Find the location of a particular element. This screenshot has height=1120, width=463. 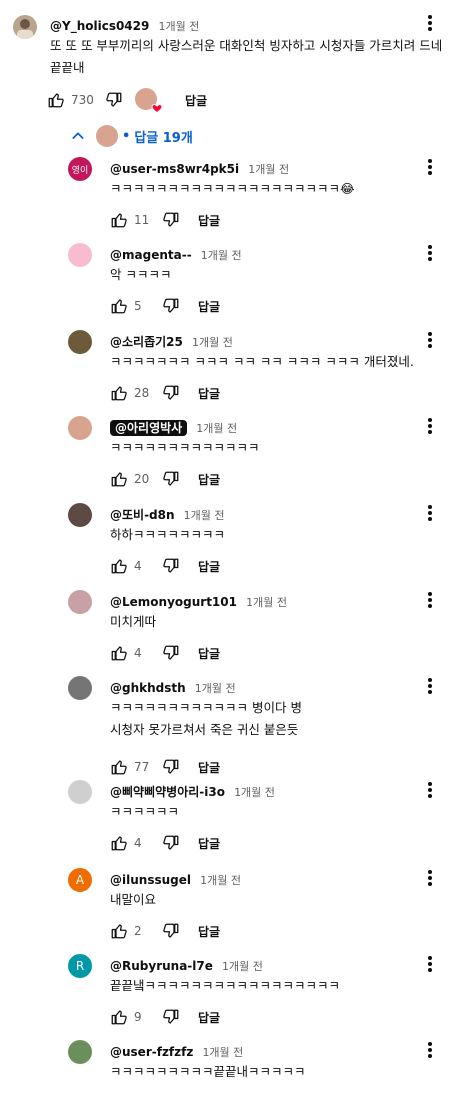

reply-author: @Rubyruna-l7e is located at coordinates (161, 966).